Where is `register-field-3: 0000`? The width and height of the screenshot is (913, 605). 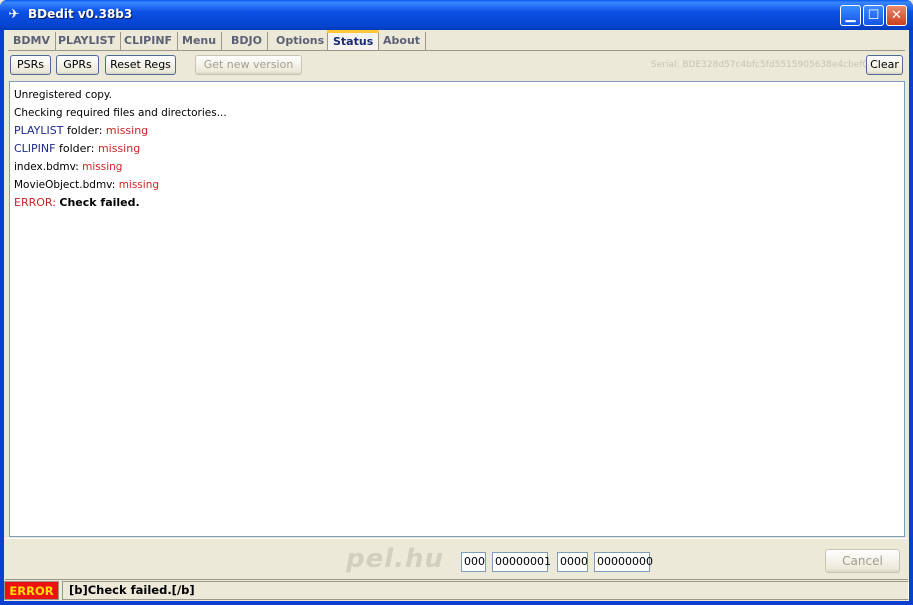
register-field-3: 0000 is located at coordinates (572, 562).